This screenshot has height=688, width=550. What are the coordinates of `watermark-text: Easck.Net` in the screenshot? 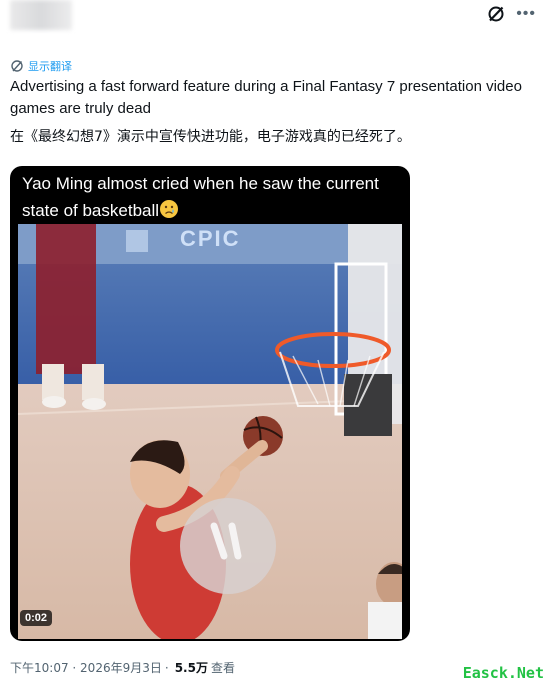 It's located at (503, 673).